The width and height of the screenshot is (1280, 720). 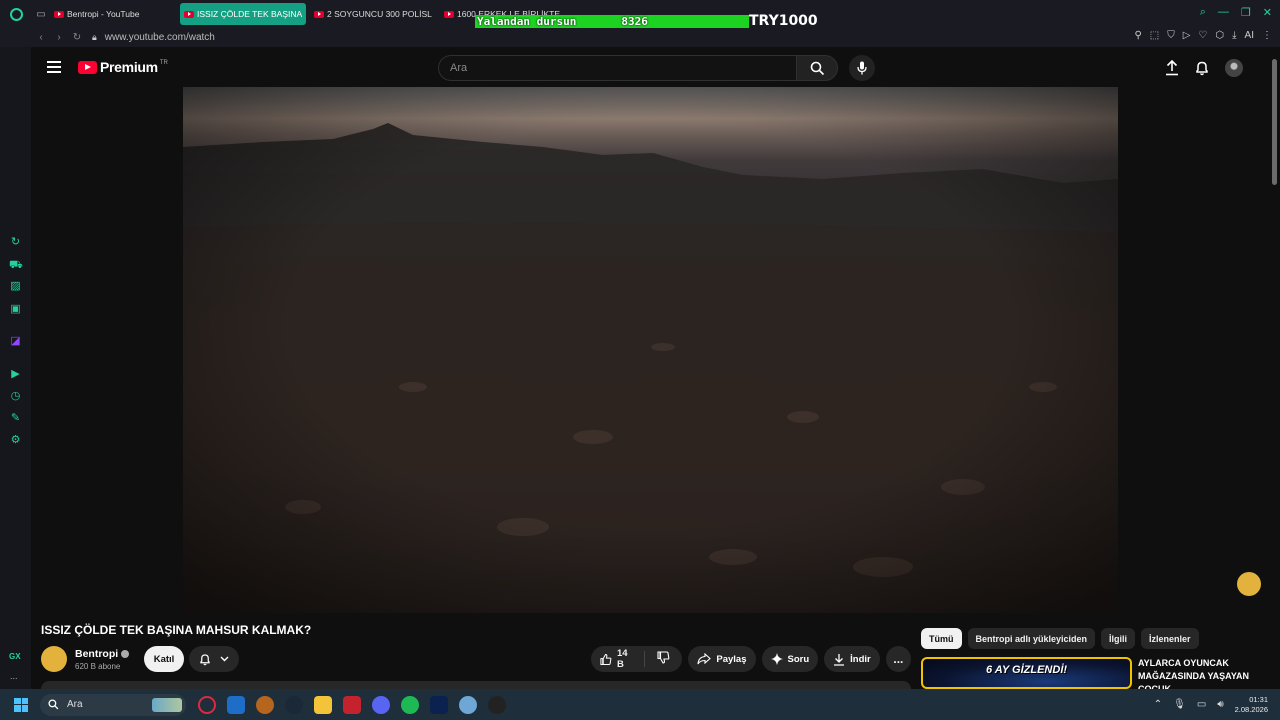 I want to click on shield-icon: ⛉, so click(x=1171, y=35).